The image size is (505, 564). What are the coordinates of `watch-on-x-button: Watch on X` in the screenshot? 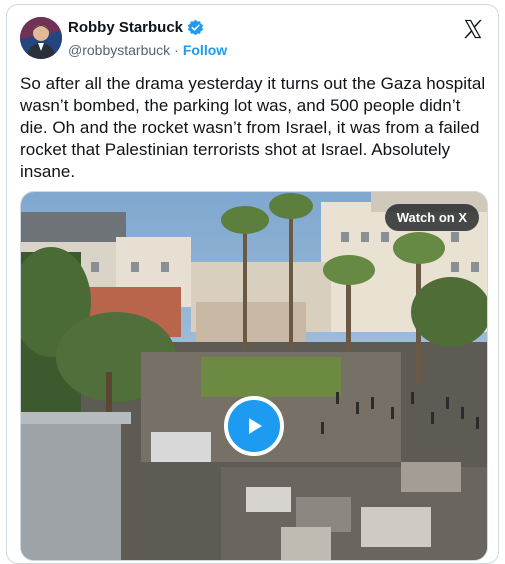 It's located at (431, 217).